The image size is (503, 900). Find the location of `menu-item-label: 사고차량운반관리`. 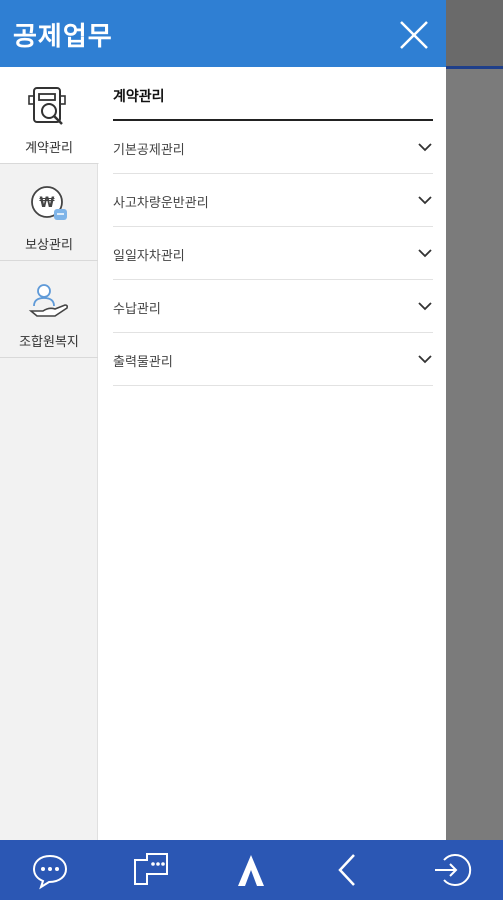

menu-item-label: 사고차량운반관리 is located at coordinates (161, 203).